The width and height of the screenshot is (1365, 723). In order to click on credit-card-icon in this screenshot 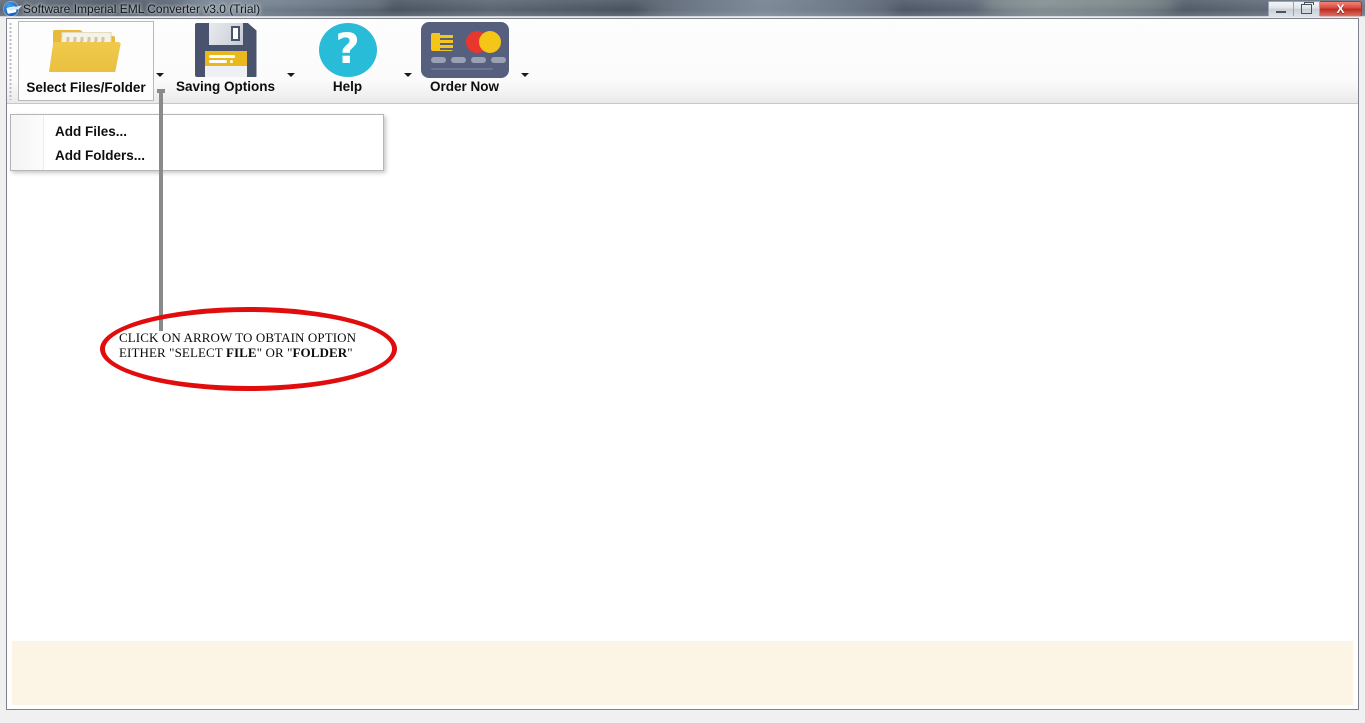, I will do `click(464, 50)`.